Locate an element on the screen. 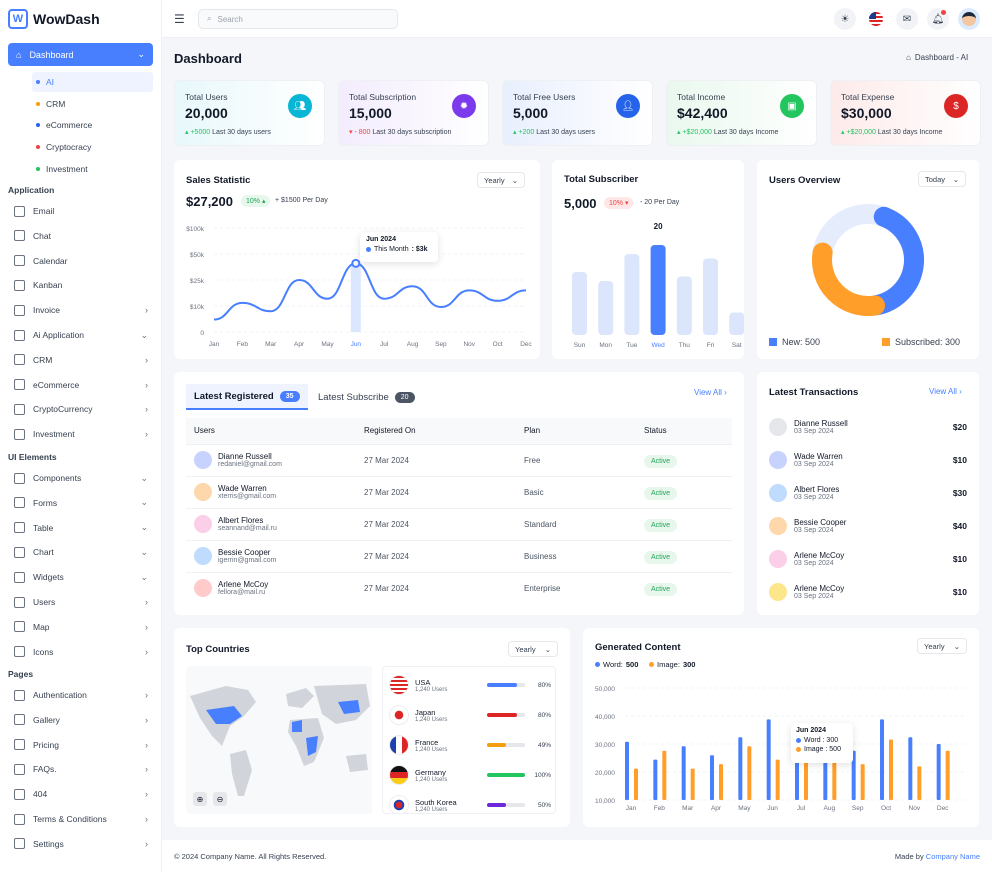 This screenshot has width=992, height=872. sidebar-subitem-cryptocracy: Cryptocracy is located at coordinates (92, 147).